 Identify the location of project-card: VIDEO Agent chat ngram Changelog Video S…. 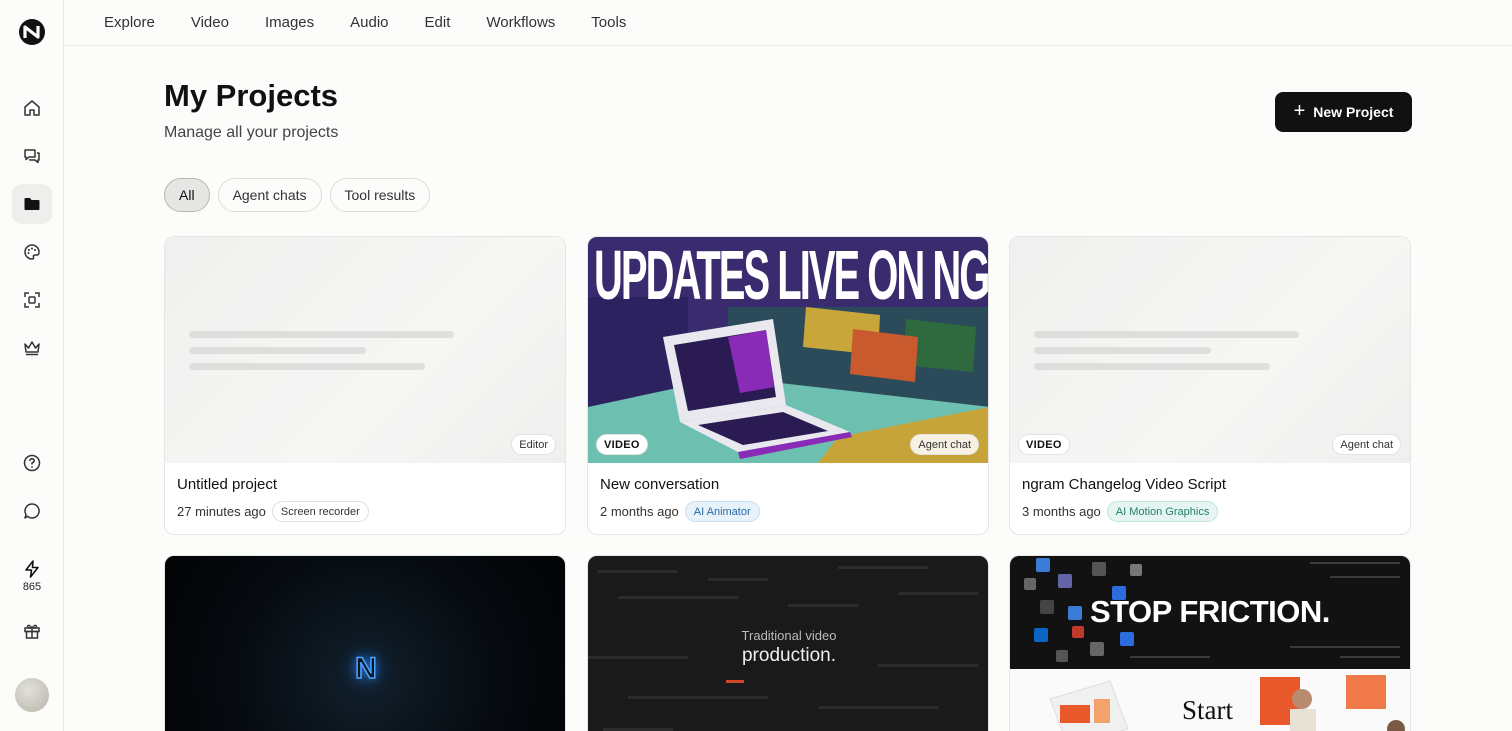
(1210, 385).